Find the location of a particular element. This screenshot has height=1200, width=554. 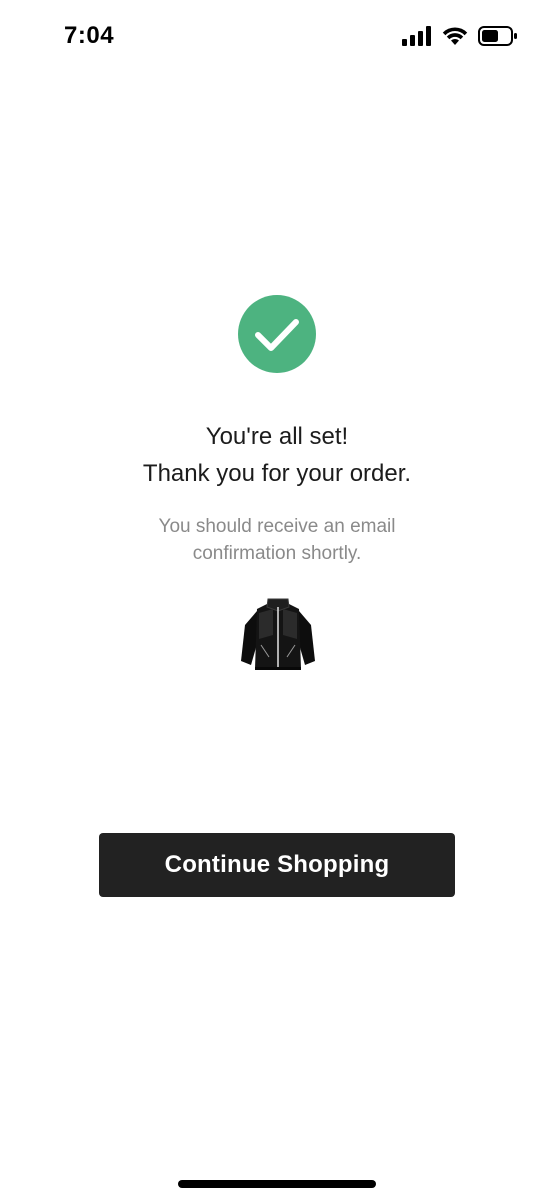

product-thumbnail is located at coordinates (278, 635).